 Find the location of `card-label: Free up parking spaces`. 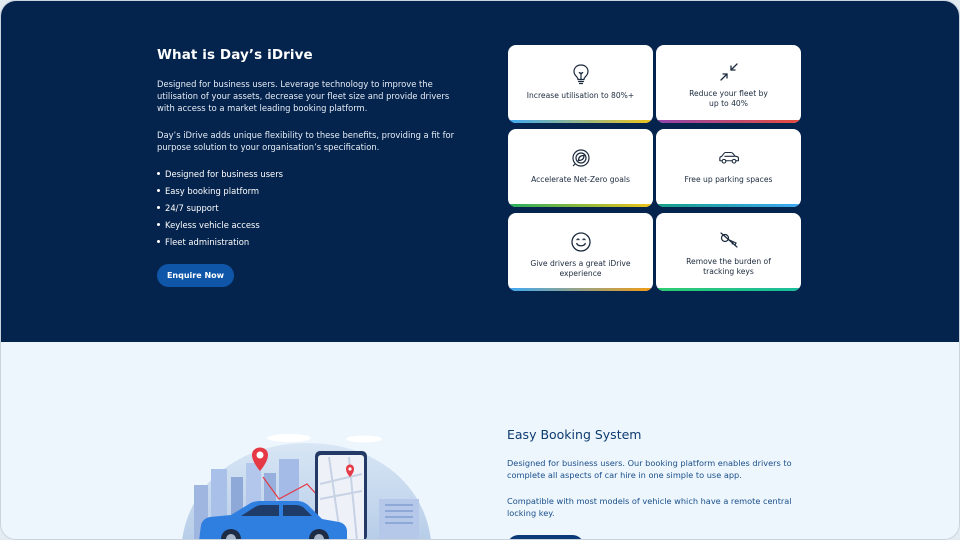

card-label: Free up parking spaces is located at coordinates (728, 179).